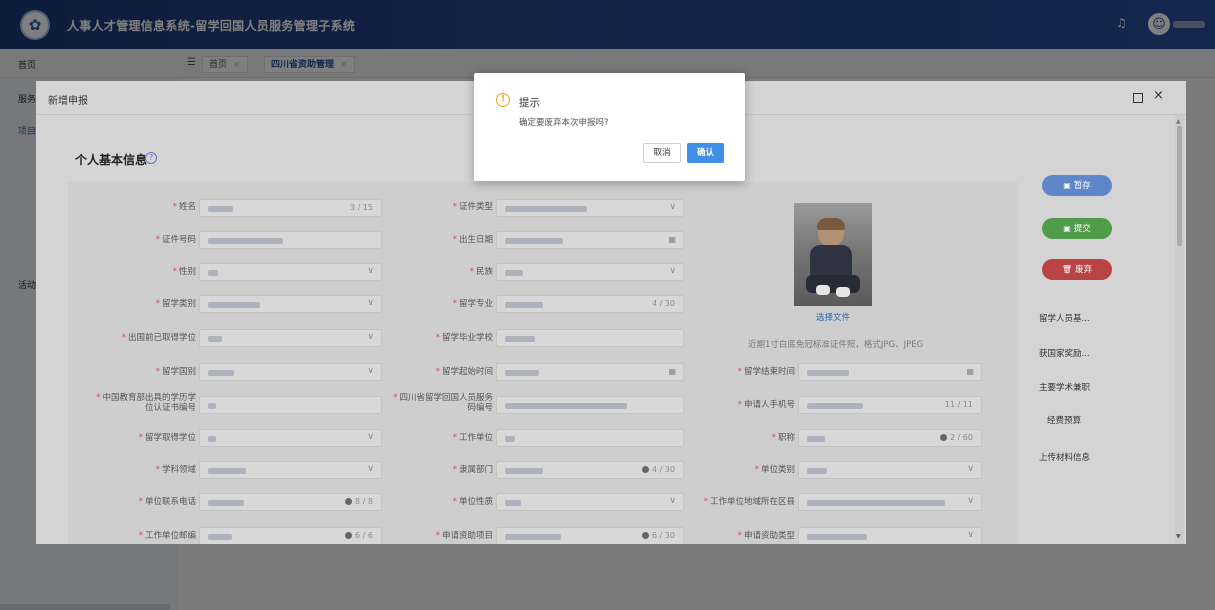 The width and height of the screenshot is (1215, 610). Describe the element at coordinates (68, 101) in the screenshot. I see `dialog-title: 新增申报` at that location.